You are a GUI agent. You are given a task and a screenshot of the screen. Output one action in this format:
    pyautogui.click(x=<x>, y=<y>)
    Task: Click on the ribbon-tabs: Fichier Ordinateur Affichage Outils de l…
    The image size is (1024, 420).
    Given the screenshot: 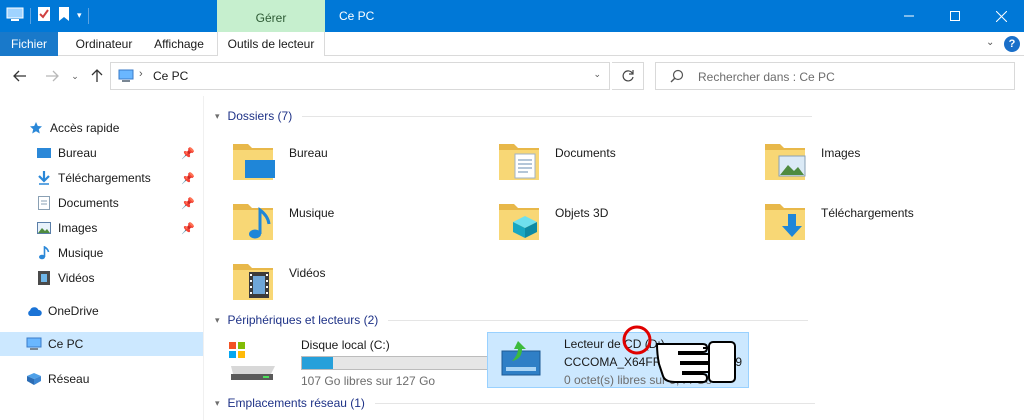 What is the action you would take?
    pyautogui.click(x=512, y=44)
    